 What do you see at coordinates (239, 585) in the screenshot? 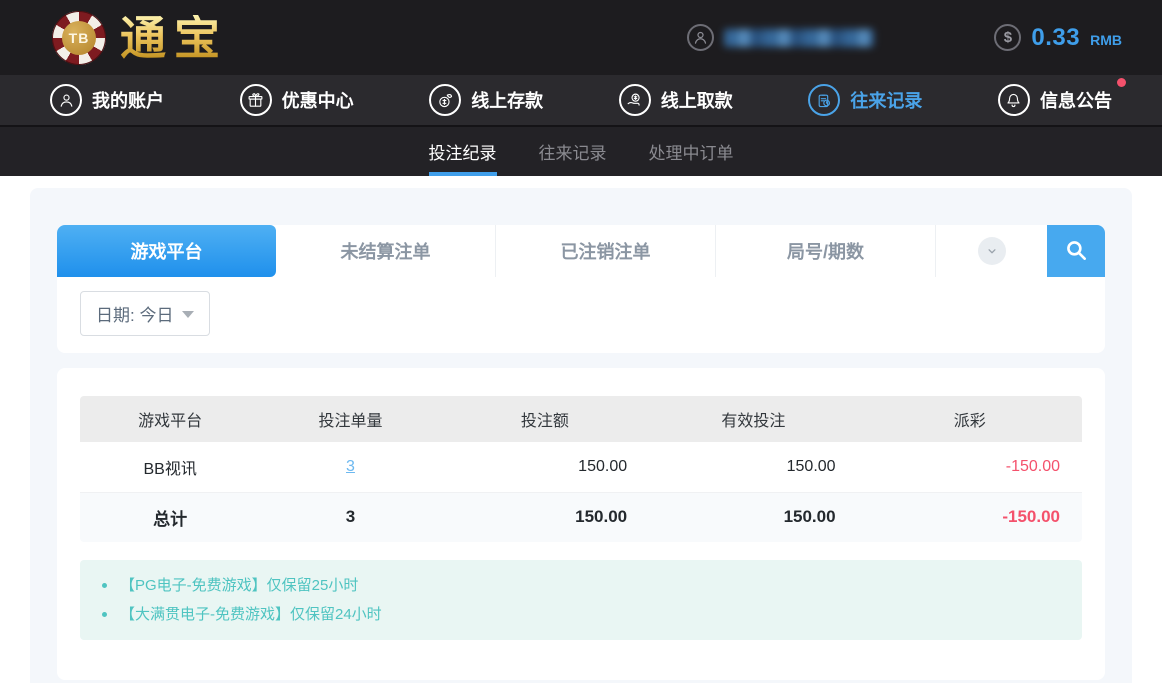
I see `notice-text: 【PG电子-免费游戏】仅保留25小时` at bounding box center [239, 585].